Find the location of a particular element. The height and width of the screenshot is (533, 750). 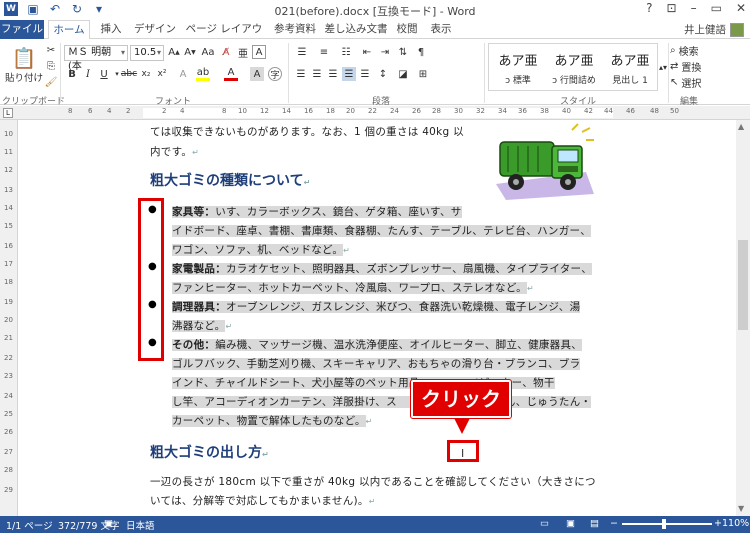

format-painter-icon: 🖌 is located at coordinates (51, 82).